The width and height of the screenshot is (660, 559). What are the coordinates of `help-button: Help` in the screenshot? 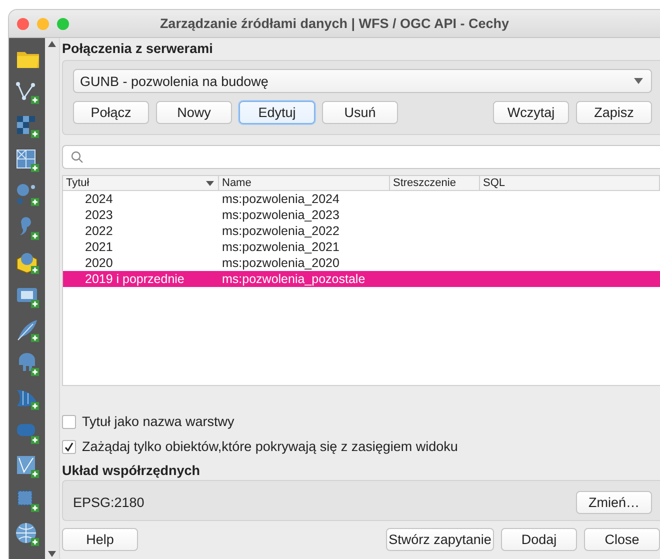 It's located at (100, 539).